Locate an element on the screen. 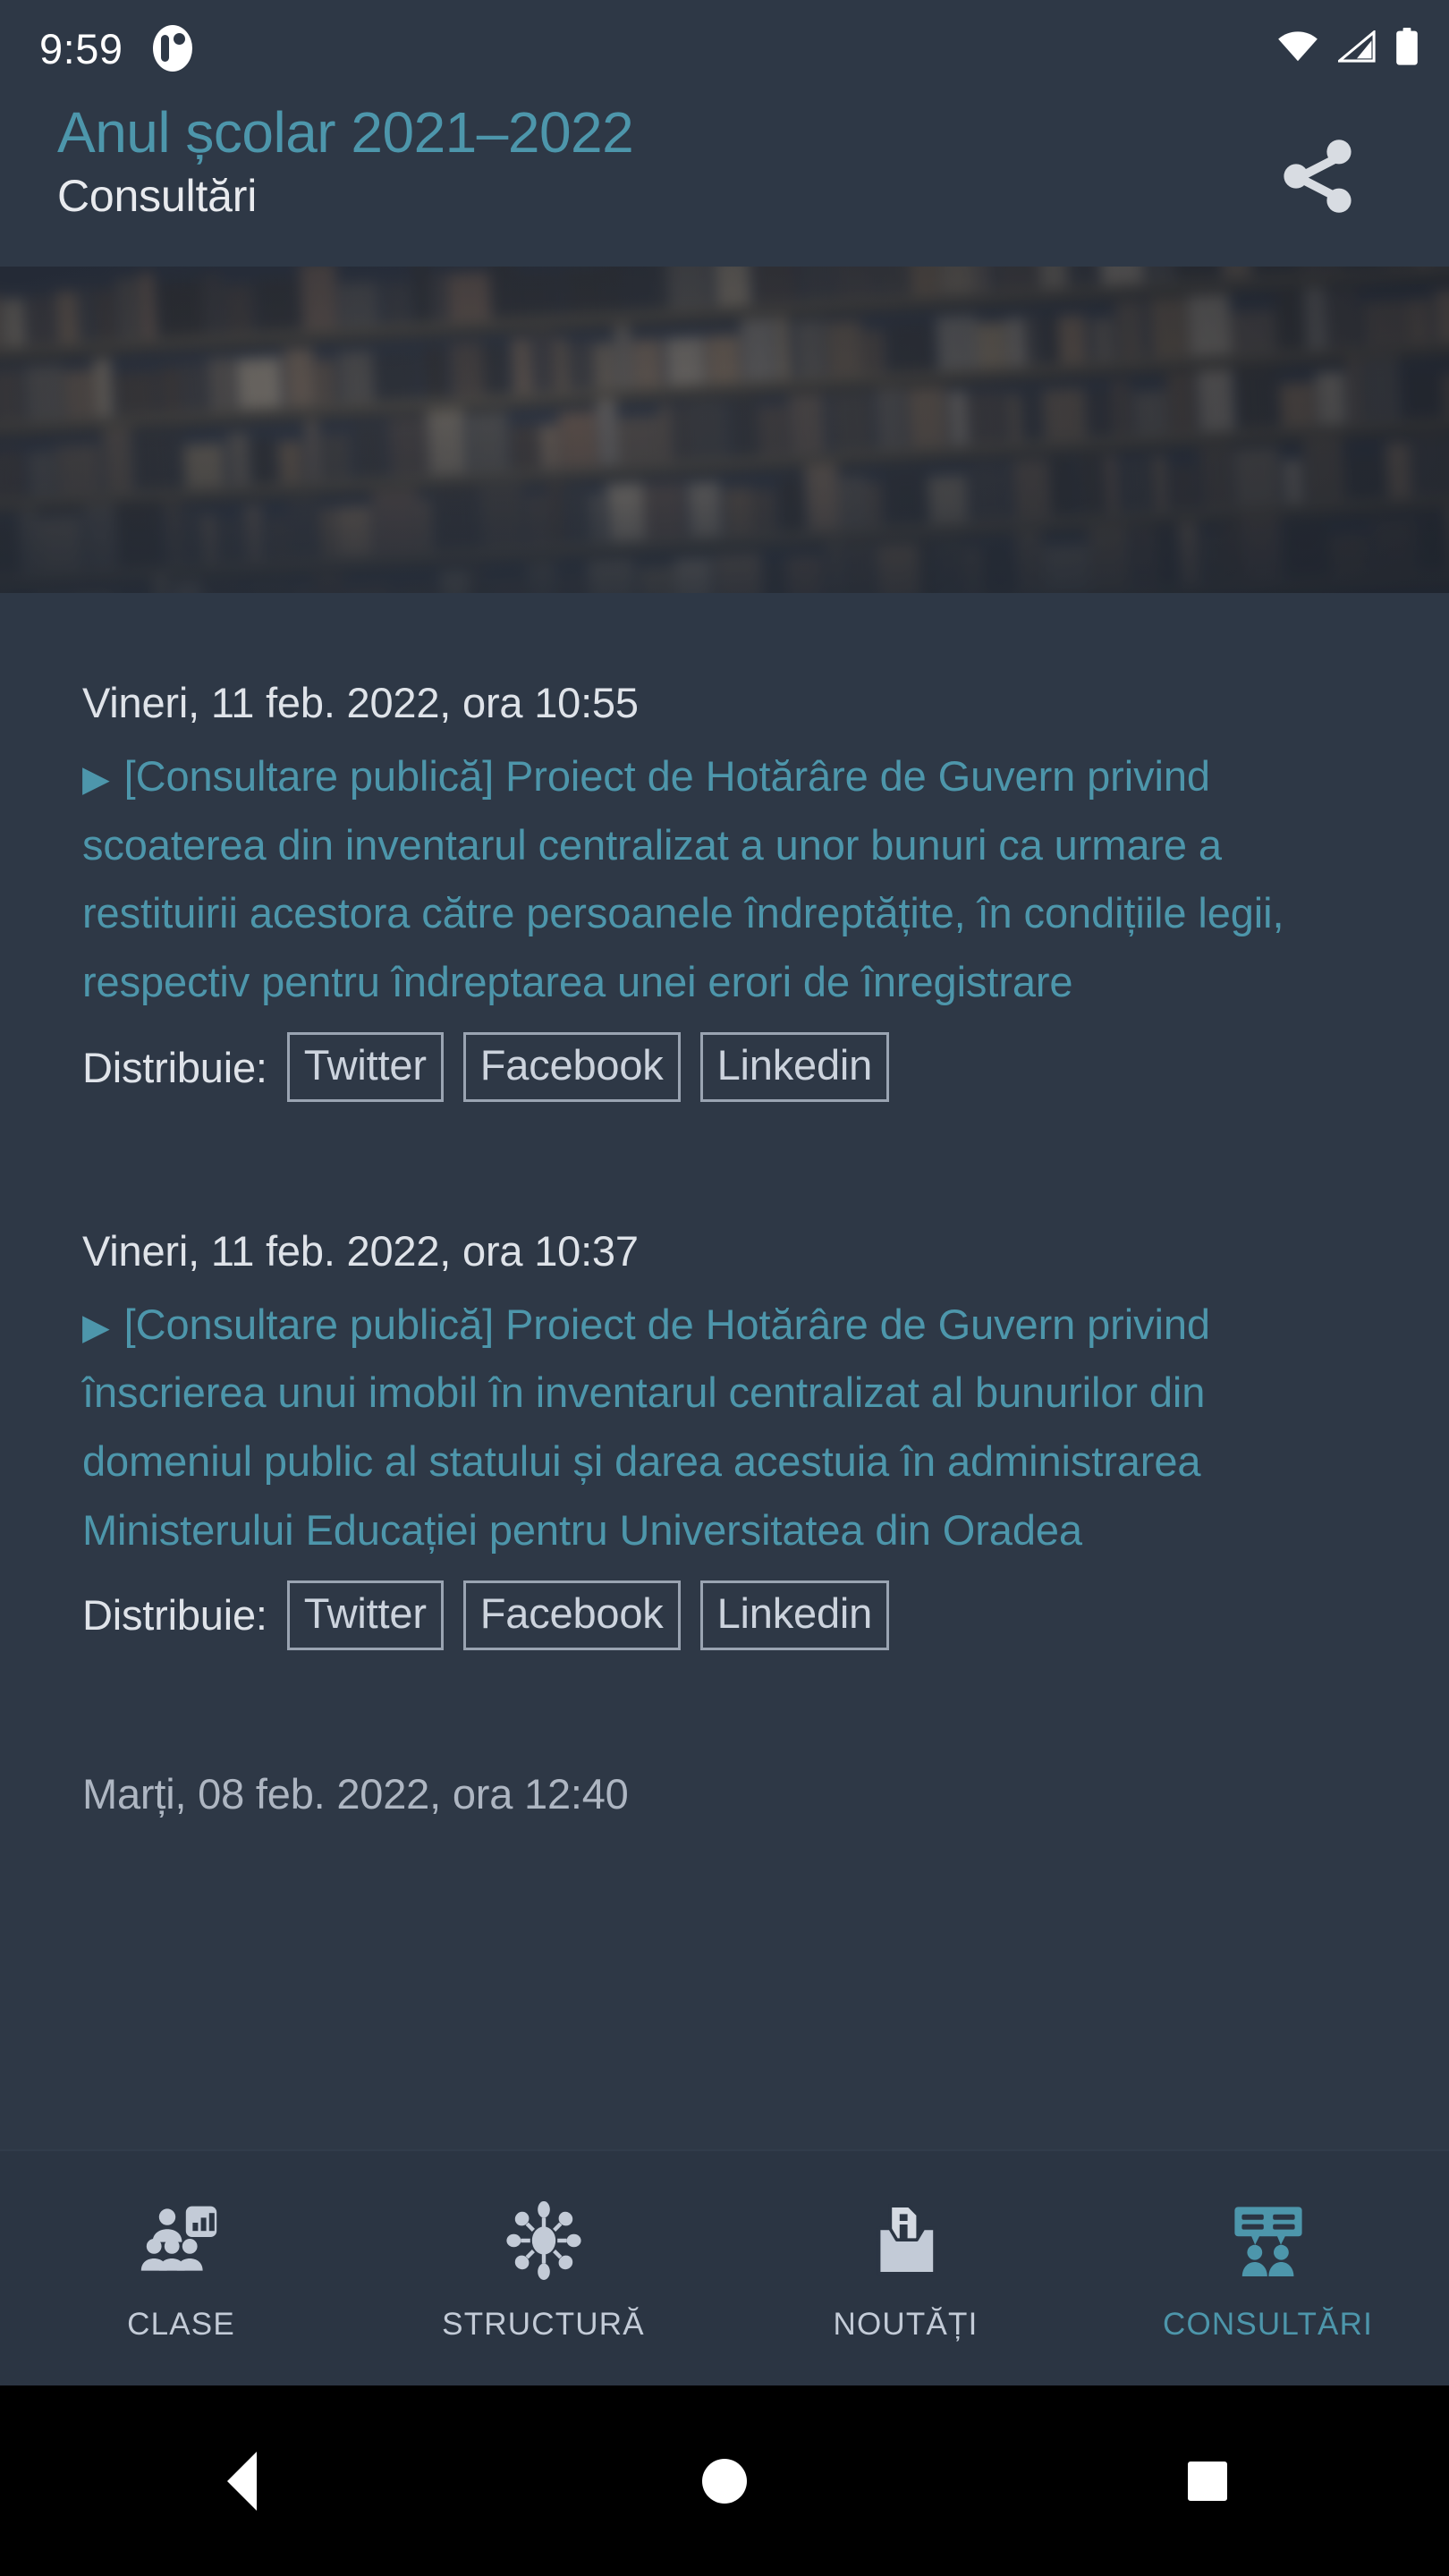 This screenshot has width=1449, height=2576. notification-app-icon is located at coordinates (173, 48).